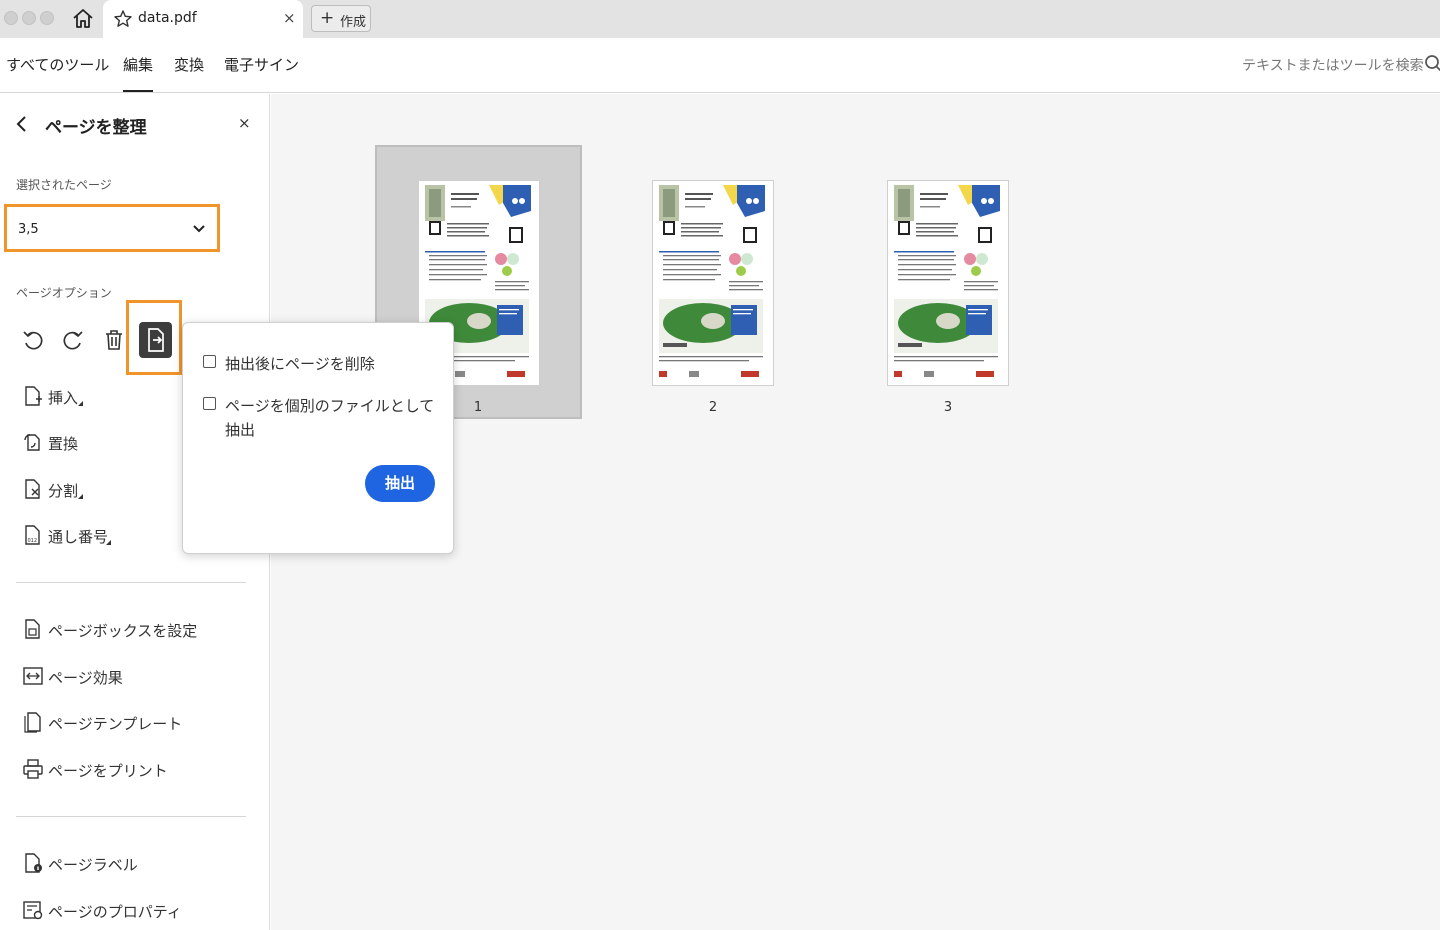 This screenshot has width=1440, height=930. What do you see at coordinates (33, 340) in the screenshot?
I see `rotate-left-icon` at bounding box center [33, 340].